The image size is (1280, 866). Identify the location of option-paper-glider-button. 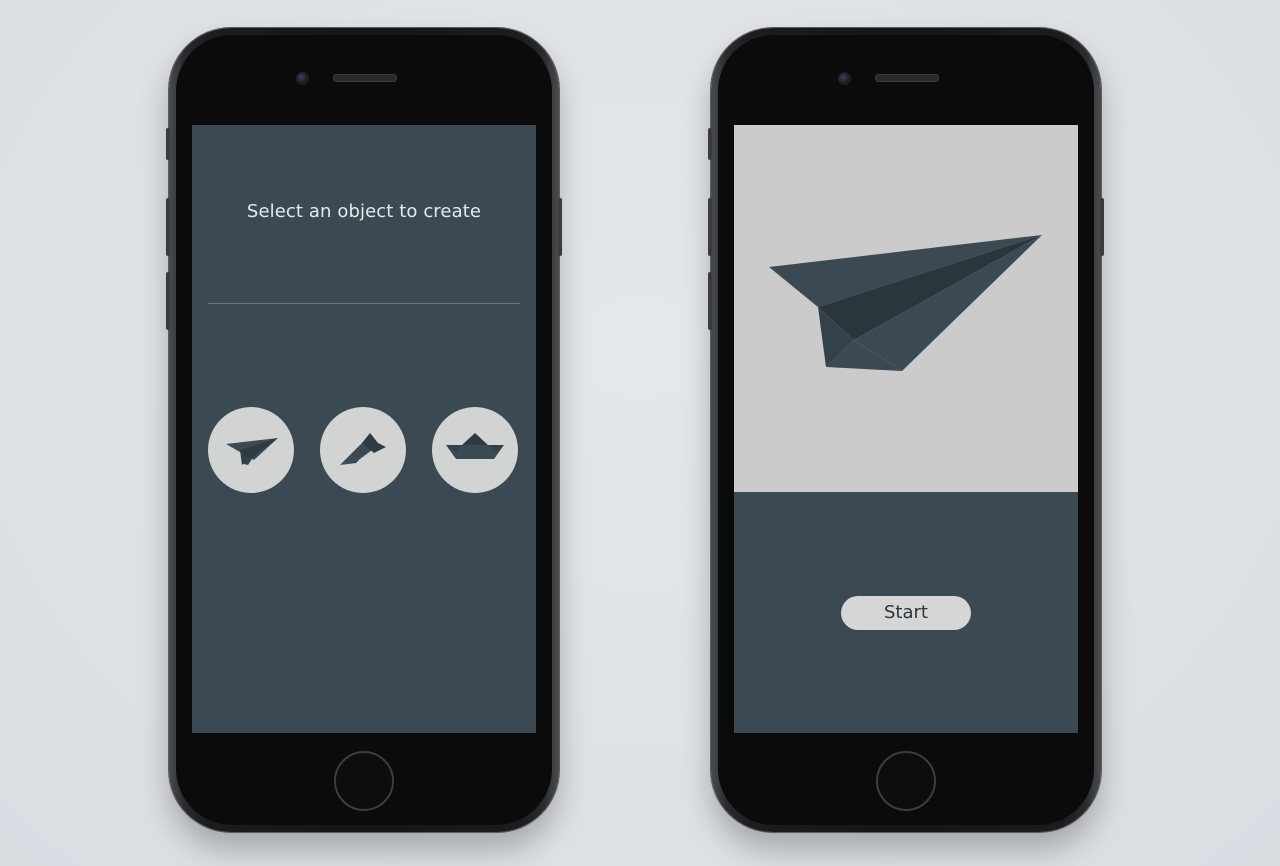
(363, 450).